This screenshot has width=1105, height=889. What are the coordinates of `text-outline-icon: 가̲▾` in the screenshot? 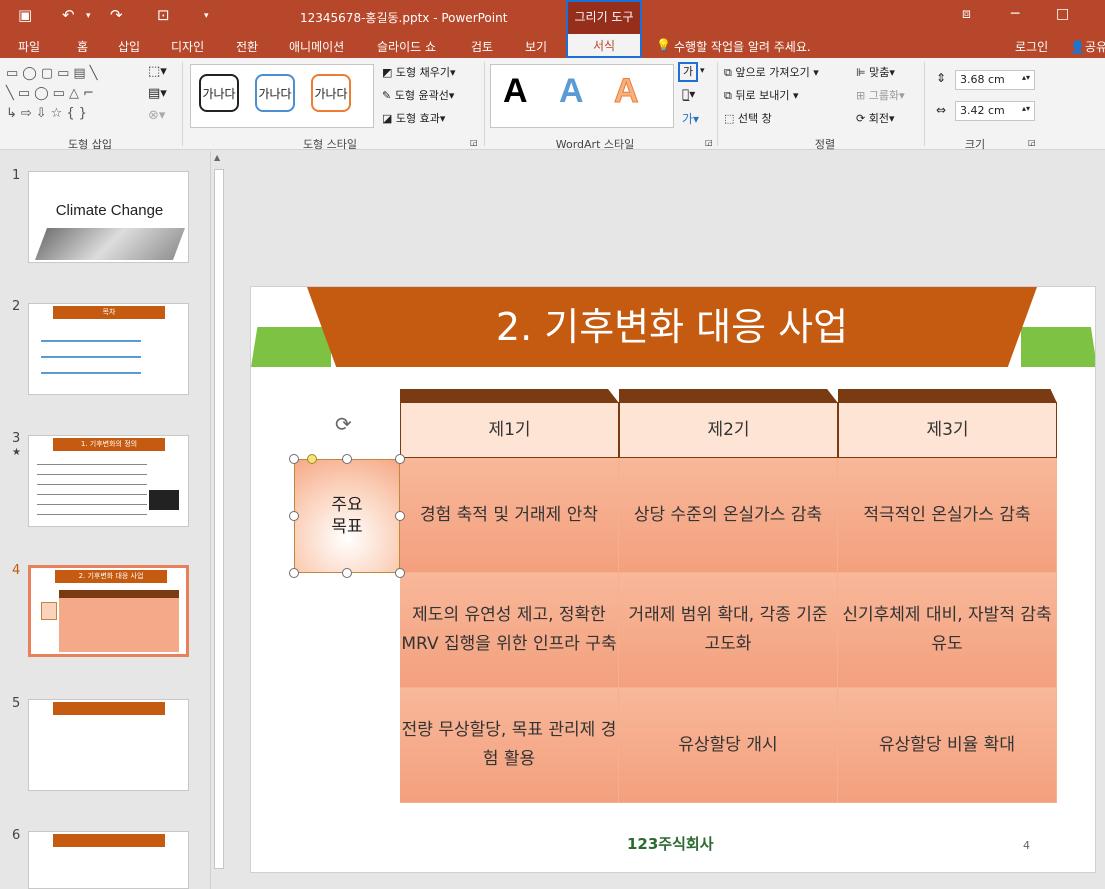 It's located at (688, 94).